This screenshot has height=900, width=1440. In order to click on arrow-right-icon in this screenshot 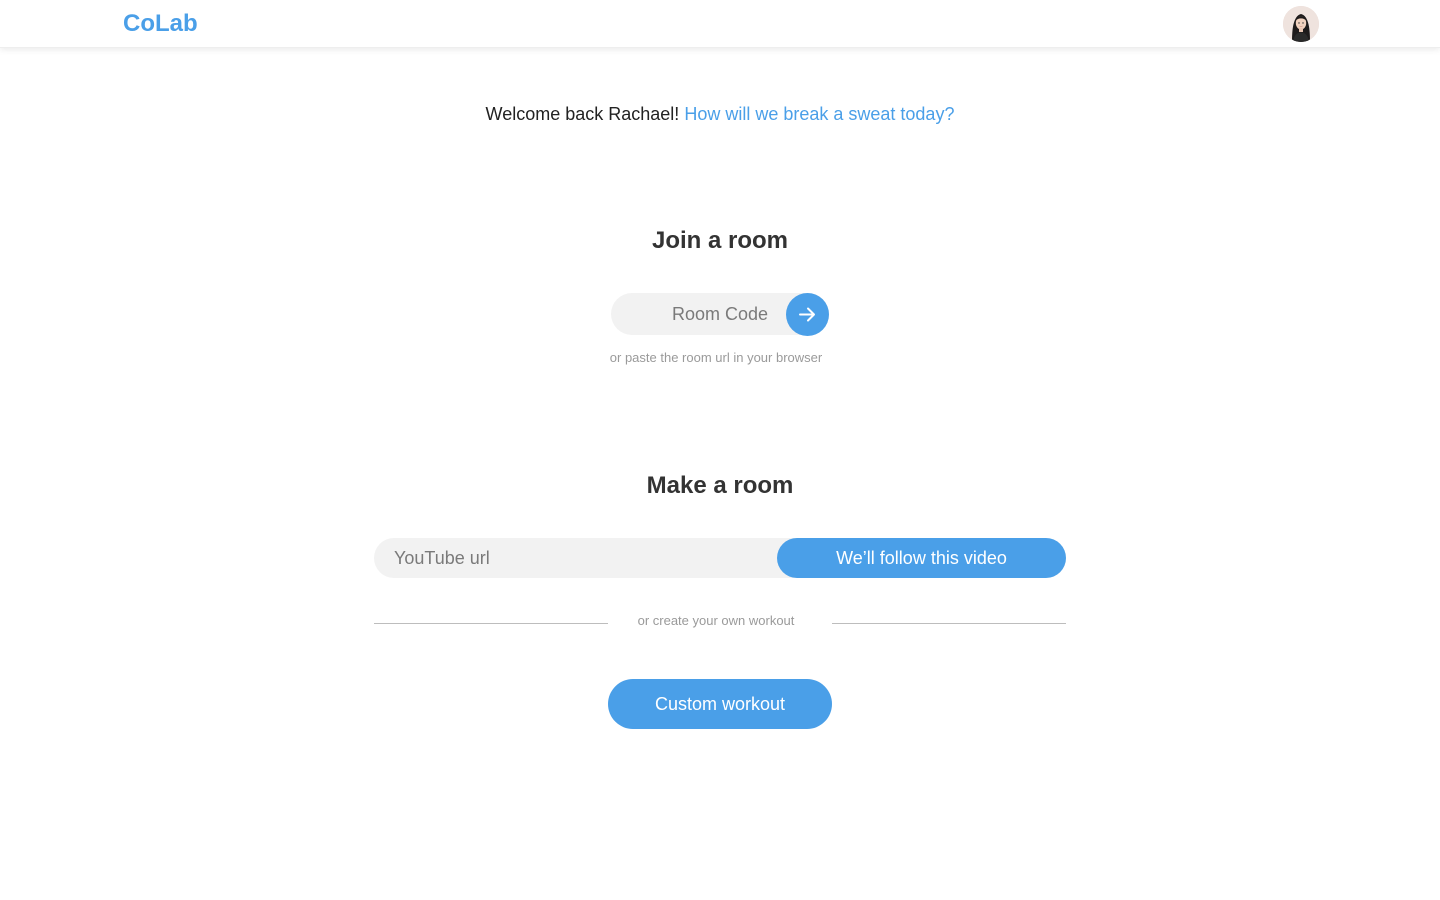, I will do `click(807, 314)`.